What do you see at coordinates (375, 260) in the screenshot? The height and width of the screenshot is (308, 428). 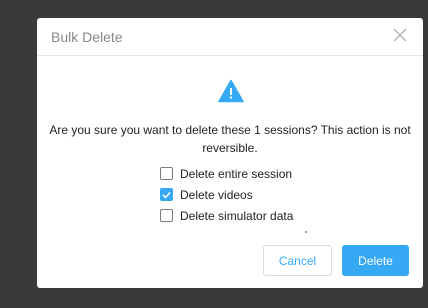 I see `delete-button: Delete` at bounding box center [375, 260].